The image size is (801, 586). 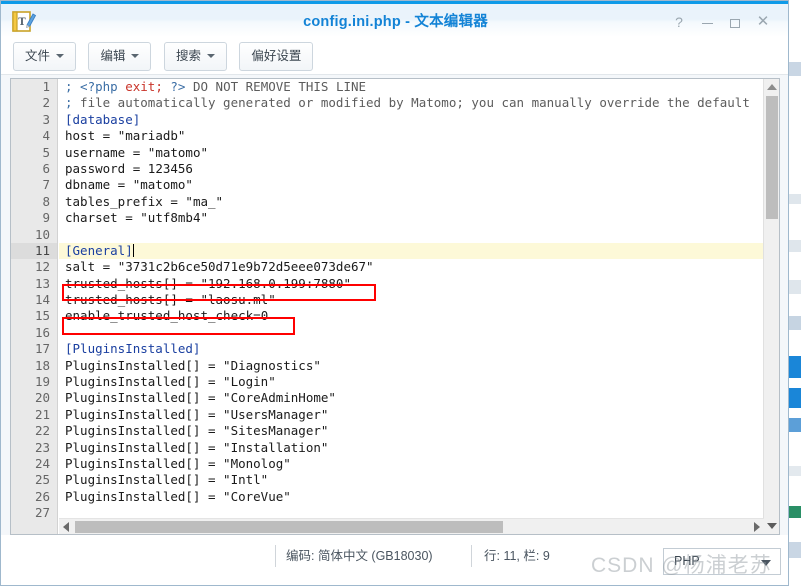 What do you see at coordinates (411, 316) in the screenshot?
I see `code-line: enable_trusted_host_check=0` at bounding box center [411, 316].